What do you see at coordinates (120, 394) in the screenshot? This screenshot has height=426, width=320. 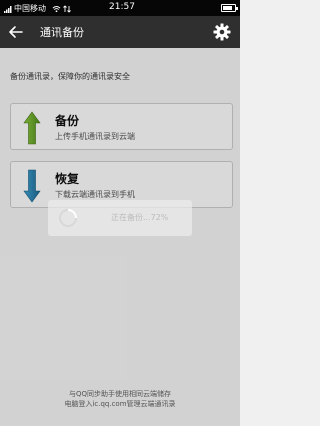 I see `footer-line-1: 与QQ同步助手使用相同云端储存` at bounding box center [120, 394].